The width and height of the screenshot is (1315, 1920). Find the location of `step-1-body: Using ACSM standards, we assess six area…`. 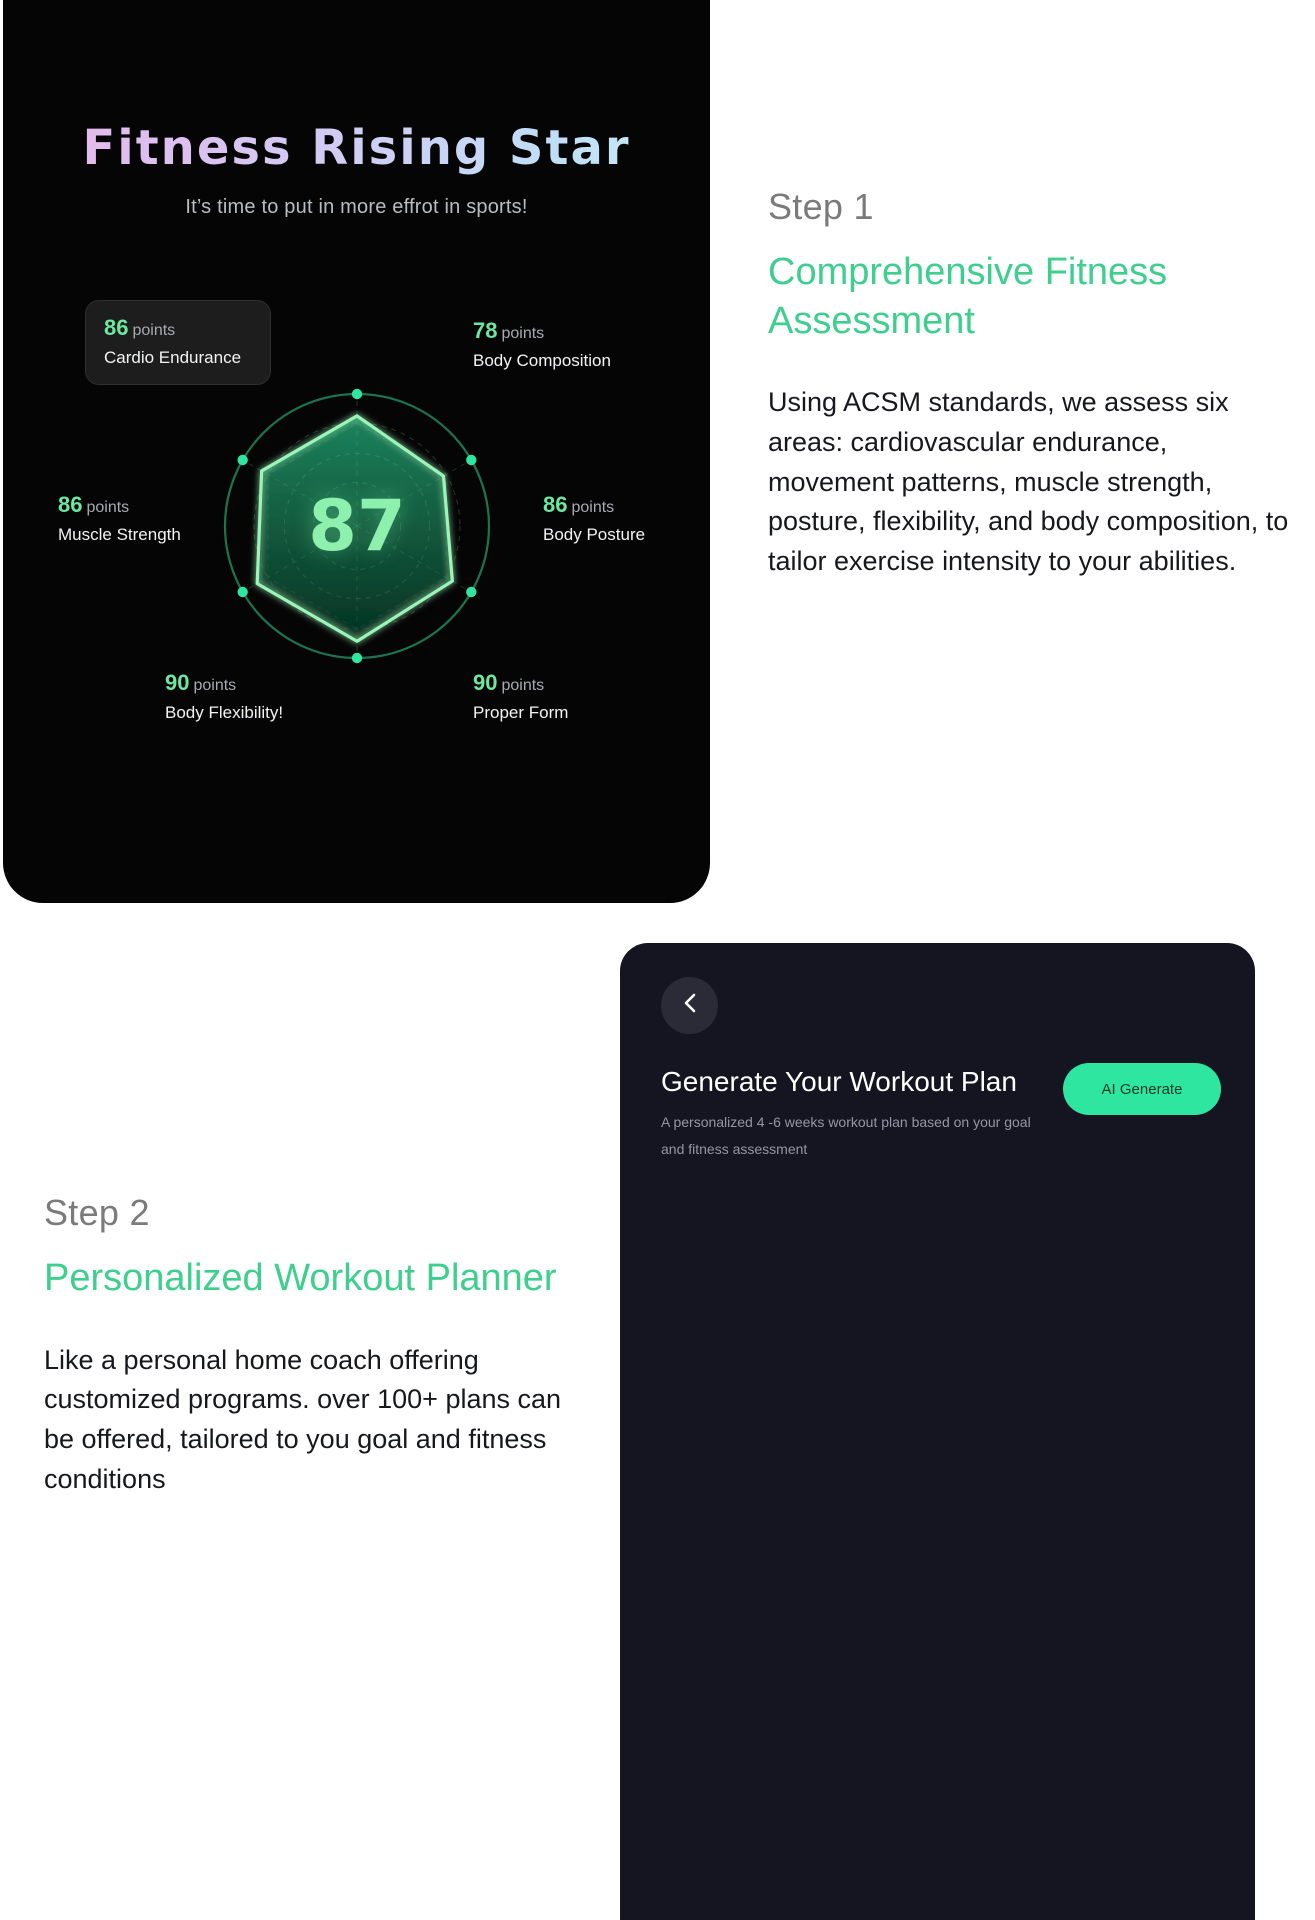

step-1-body: Using ACSM standards, we assess six area… is located at coordinates (1028, 481).